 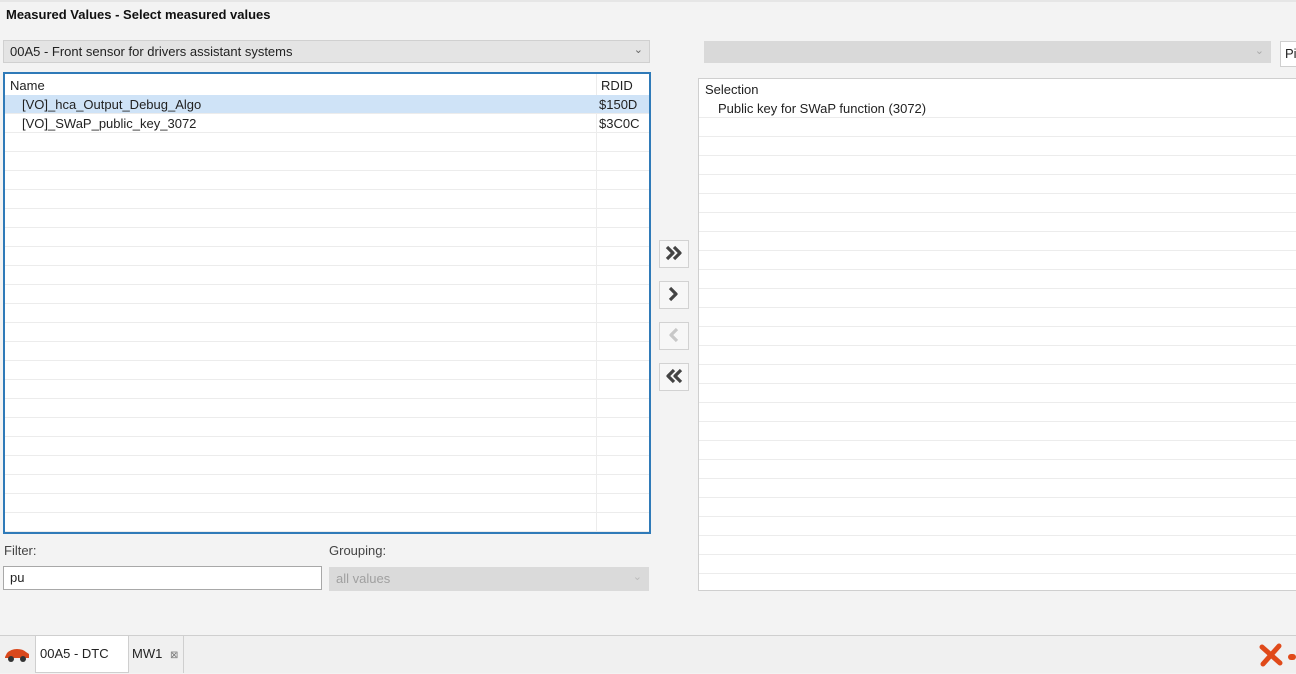 I want to click on filter-label: Filter:, so click(x=20, y=550).